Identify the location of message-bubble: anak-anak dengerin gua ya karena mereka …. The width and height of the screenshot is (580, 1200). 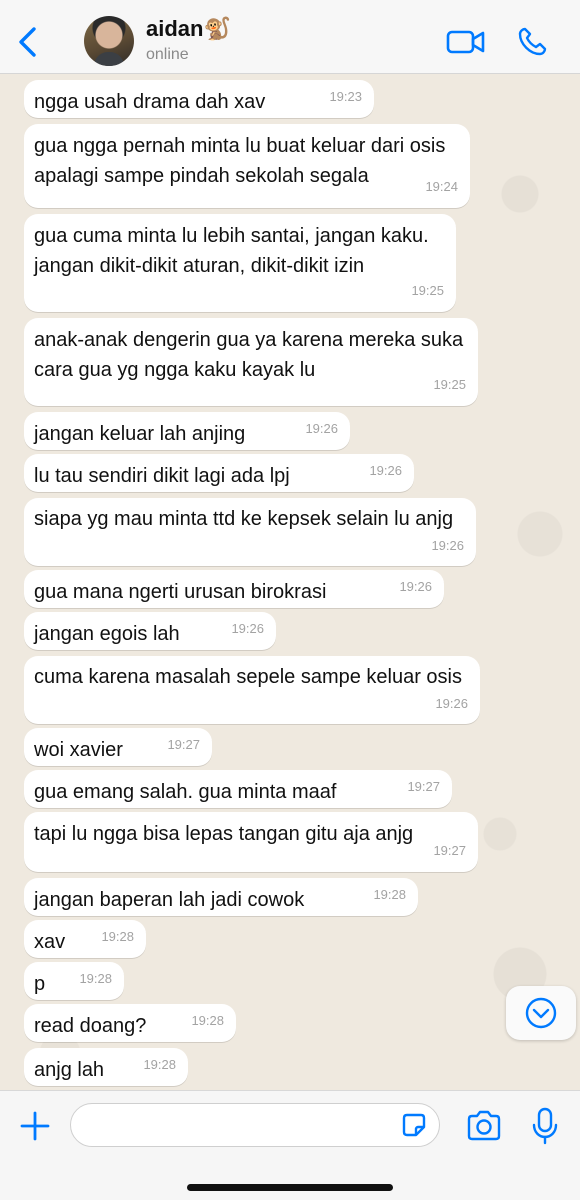
(251, 362).